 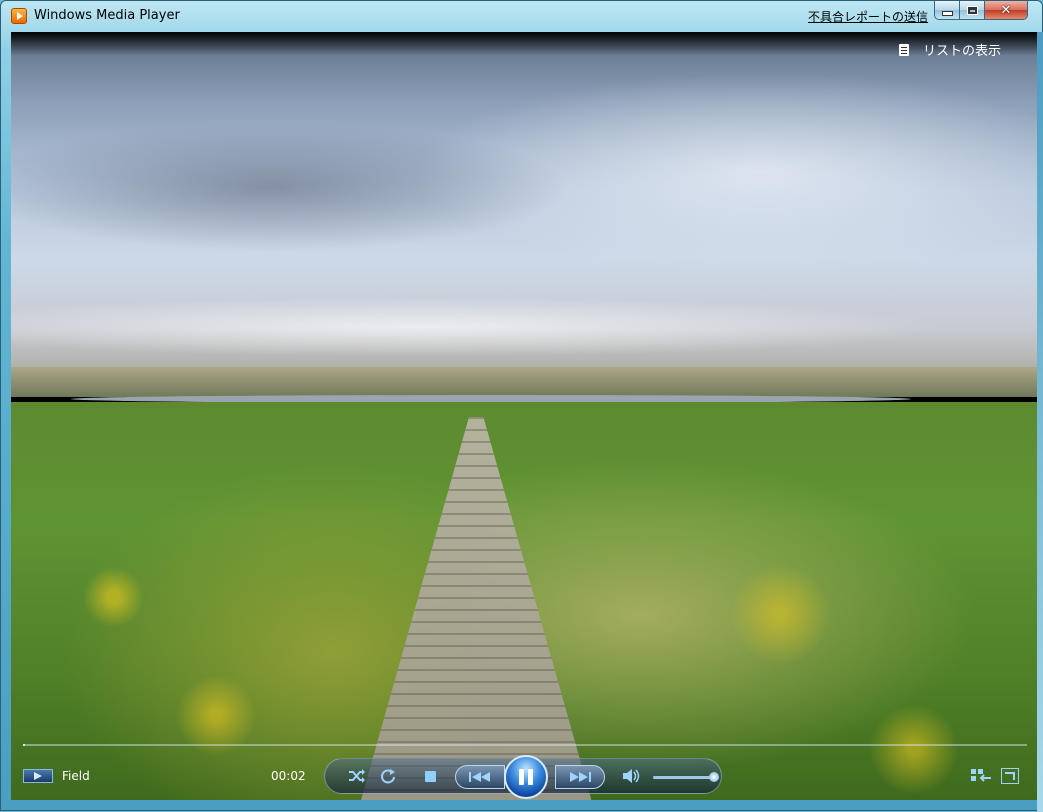 I want to click on volume-slider, so click(x=686, y=777).